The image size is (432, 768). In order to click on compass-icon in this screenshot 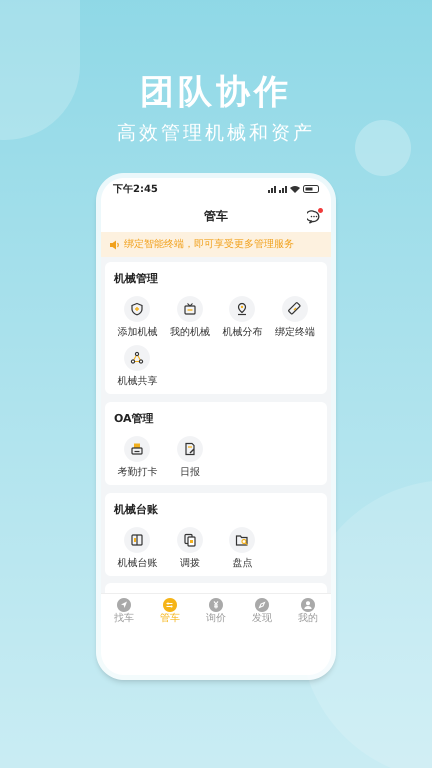, I will do `click(262, 605)`.